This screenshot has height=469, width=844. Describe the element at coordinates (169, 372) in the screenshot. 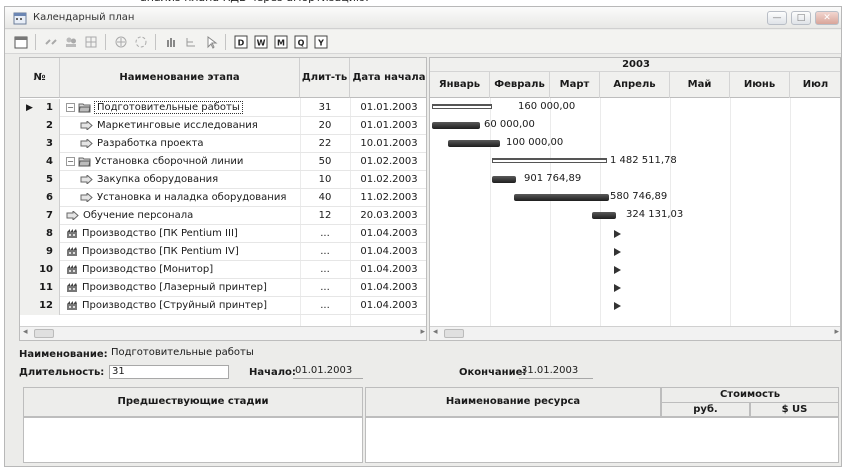

I see `duration-field: 31` at that location.